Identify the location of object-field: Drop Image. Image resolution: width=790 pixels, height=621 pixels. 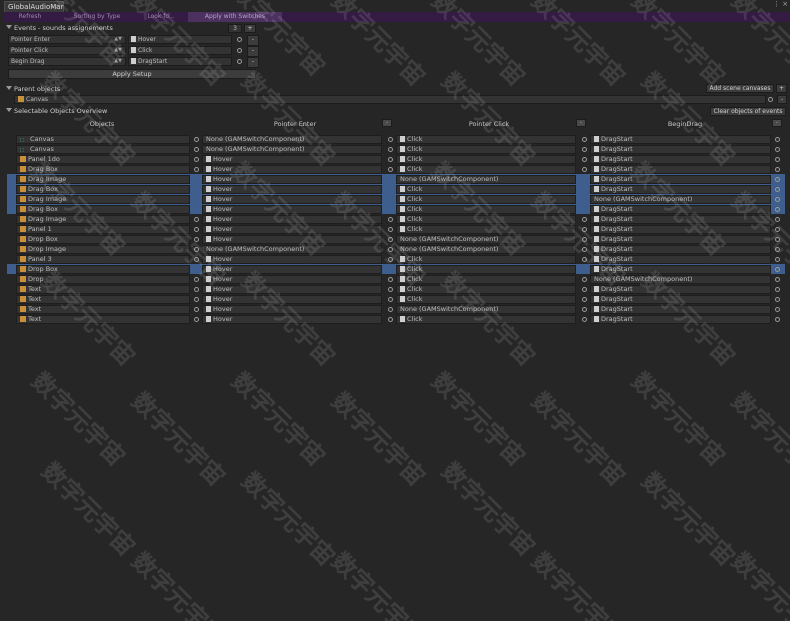
(103, 249).